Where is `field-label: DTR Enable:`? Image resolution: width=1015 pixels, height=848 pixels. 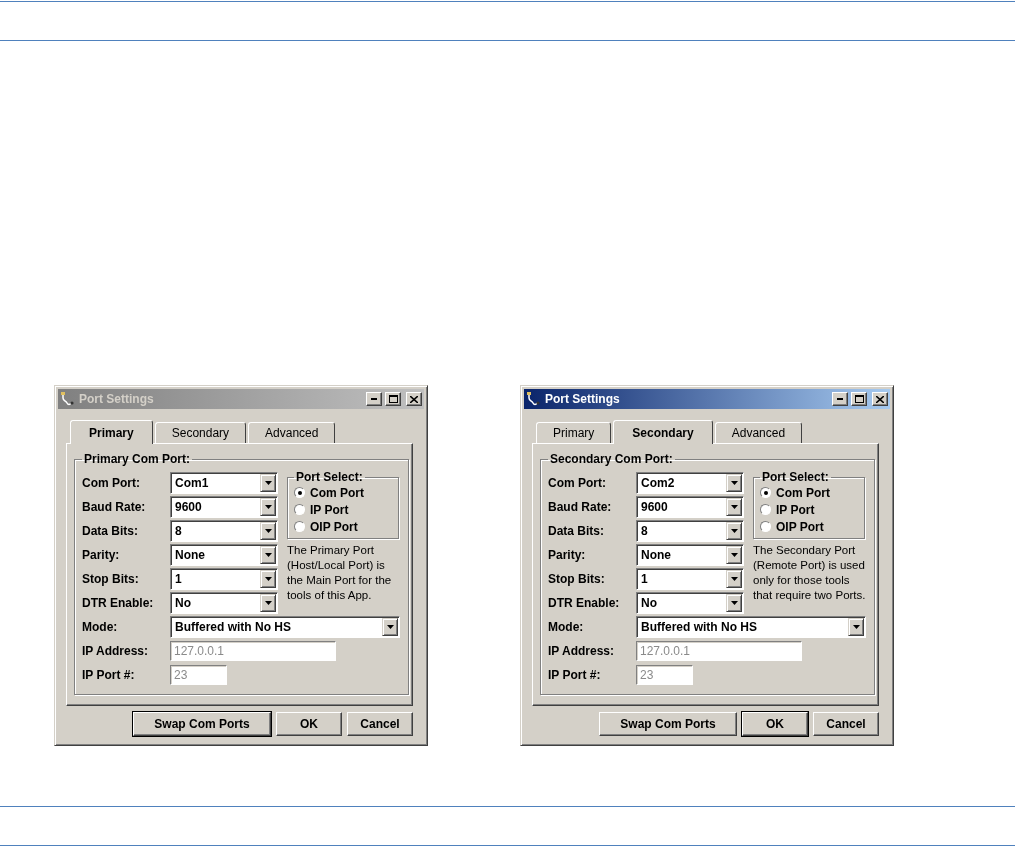
field-label: DTR Enable: is located at coordinates (118, 603).